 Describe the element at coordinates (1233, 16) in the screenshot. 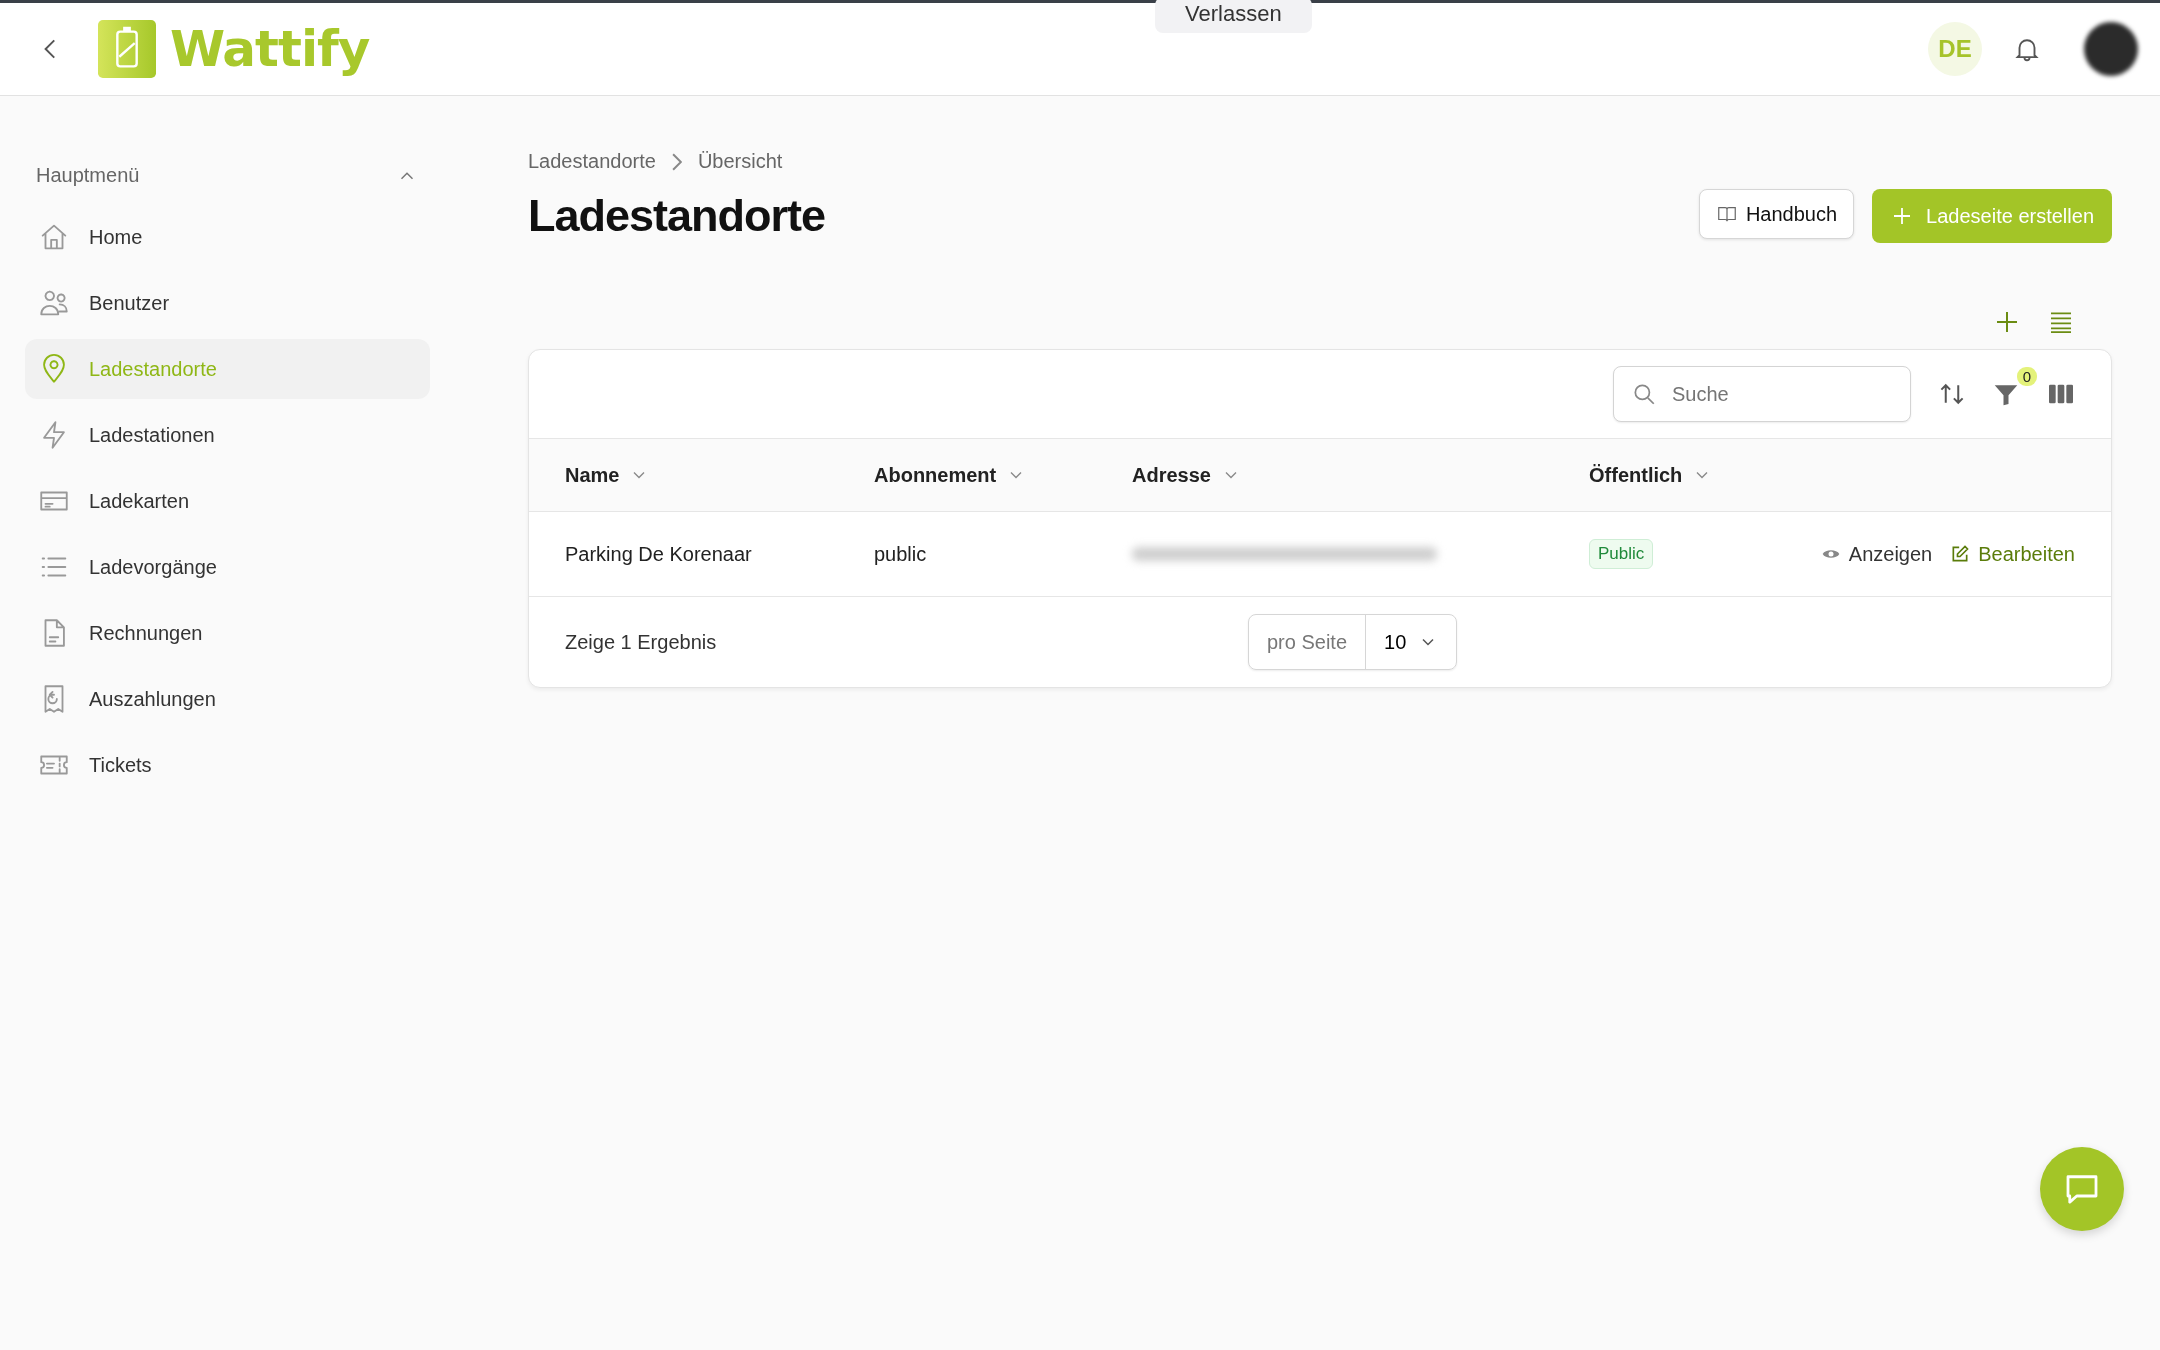

I see `leave-button: Verlassen` at that location.